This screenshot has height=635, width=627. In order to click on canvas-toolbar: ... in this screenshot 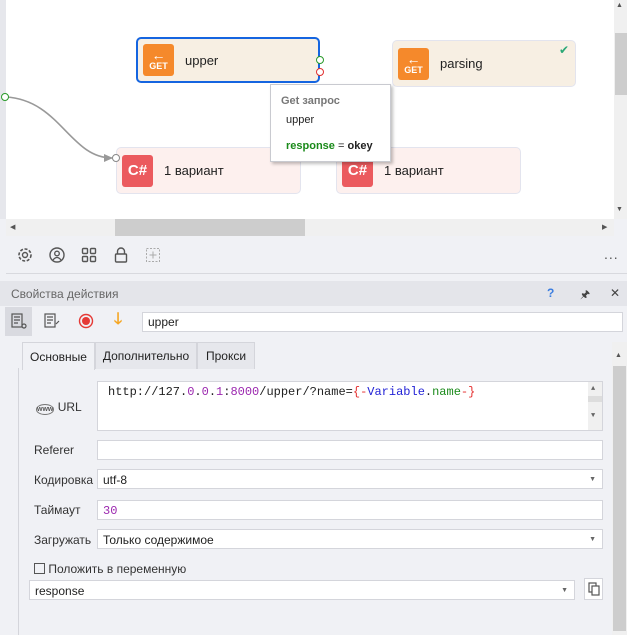, I will do `click(316, 255)`.